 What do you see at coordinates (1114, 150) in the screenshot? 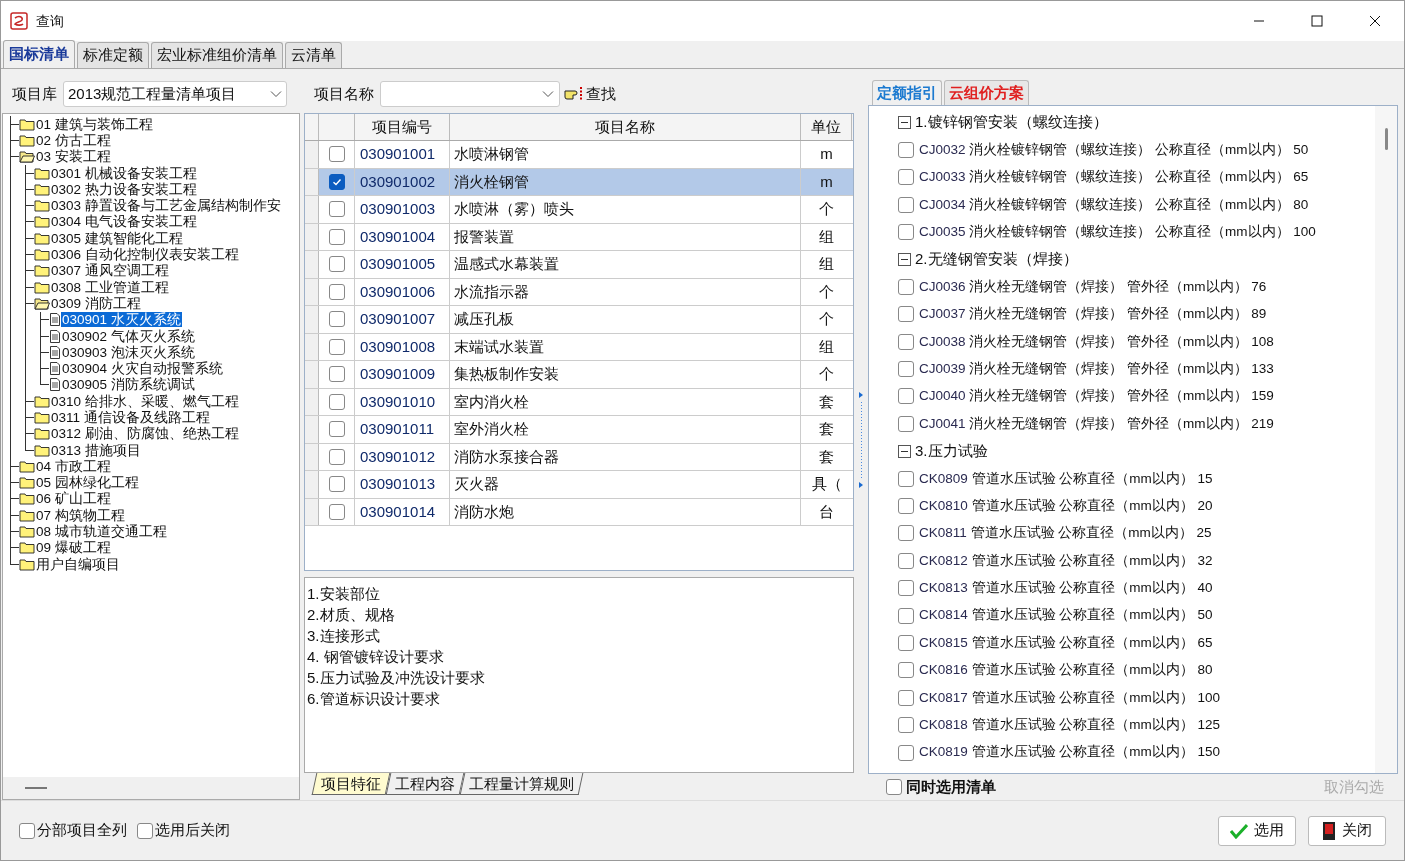
I see `quota-item: CJ0032 消火栓镀锌钢管（螺纹连接） 公称直径（mm以内） 50` at bounding box center [1114, 150].